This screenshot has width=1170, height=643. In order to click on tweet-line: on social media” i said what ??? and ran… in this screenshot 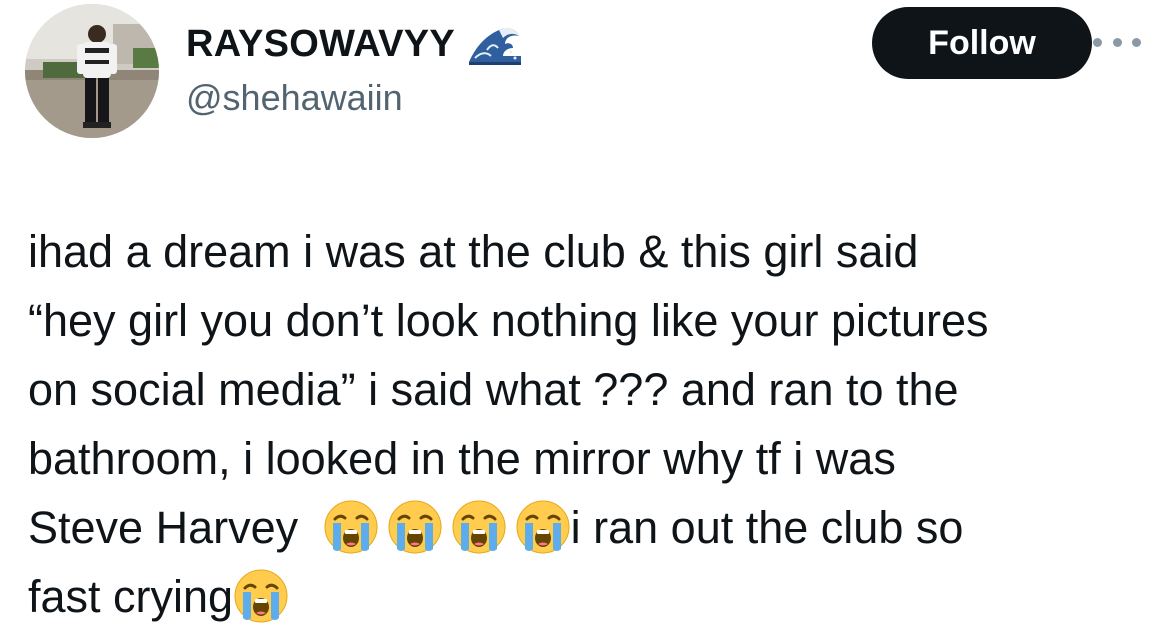, I will do `click(493, 389)`.